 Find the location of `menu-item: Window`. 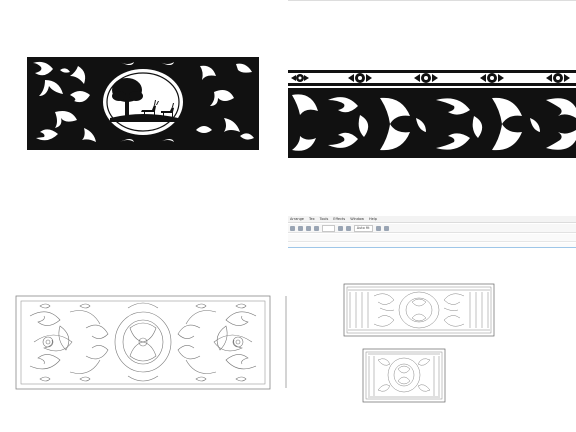

menu-item: Window is located at coordinates (357, 219).